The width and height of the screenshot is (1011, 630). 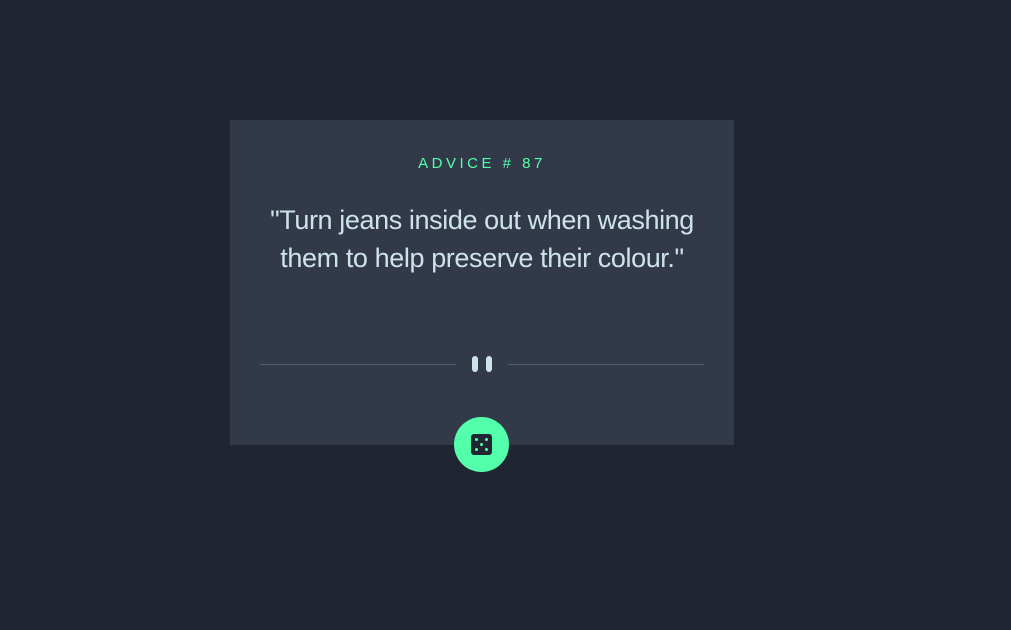 I want to click on pause-icon, so click(x=482, y=364).